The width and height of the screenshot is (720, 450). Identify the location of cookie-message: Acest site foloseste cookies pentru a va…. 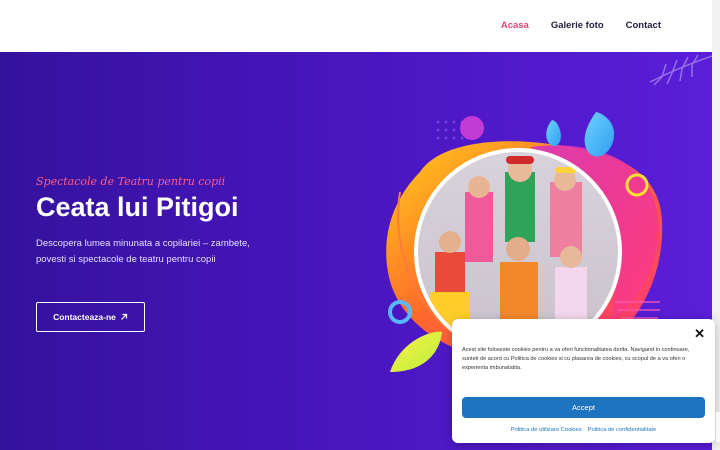
(576, 359).